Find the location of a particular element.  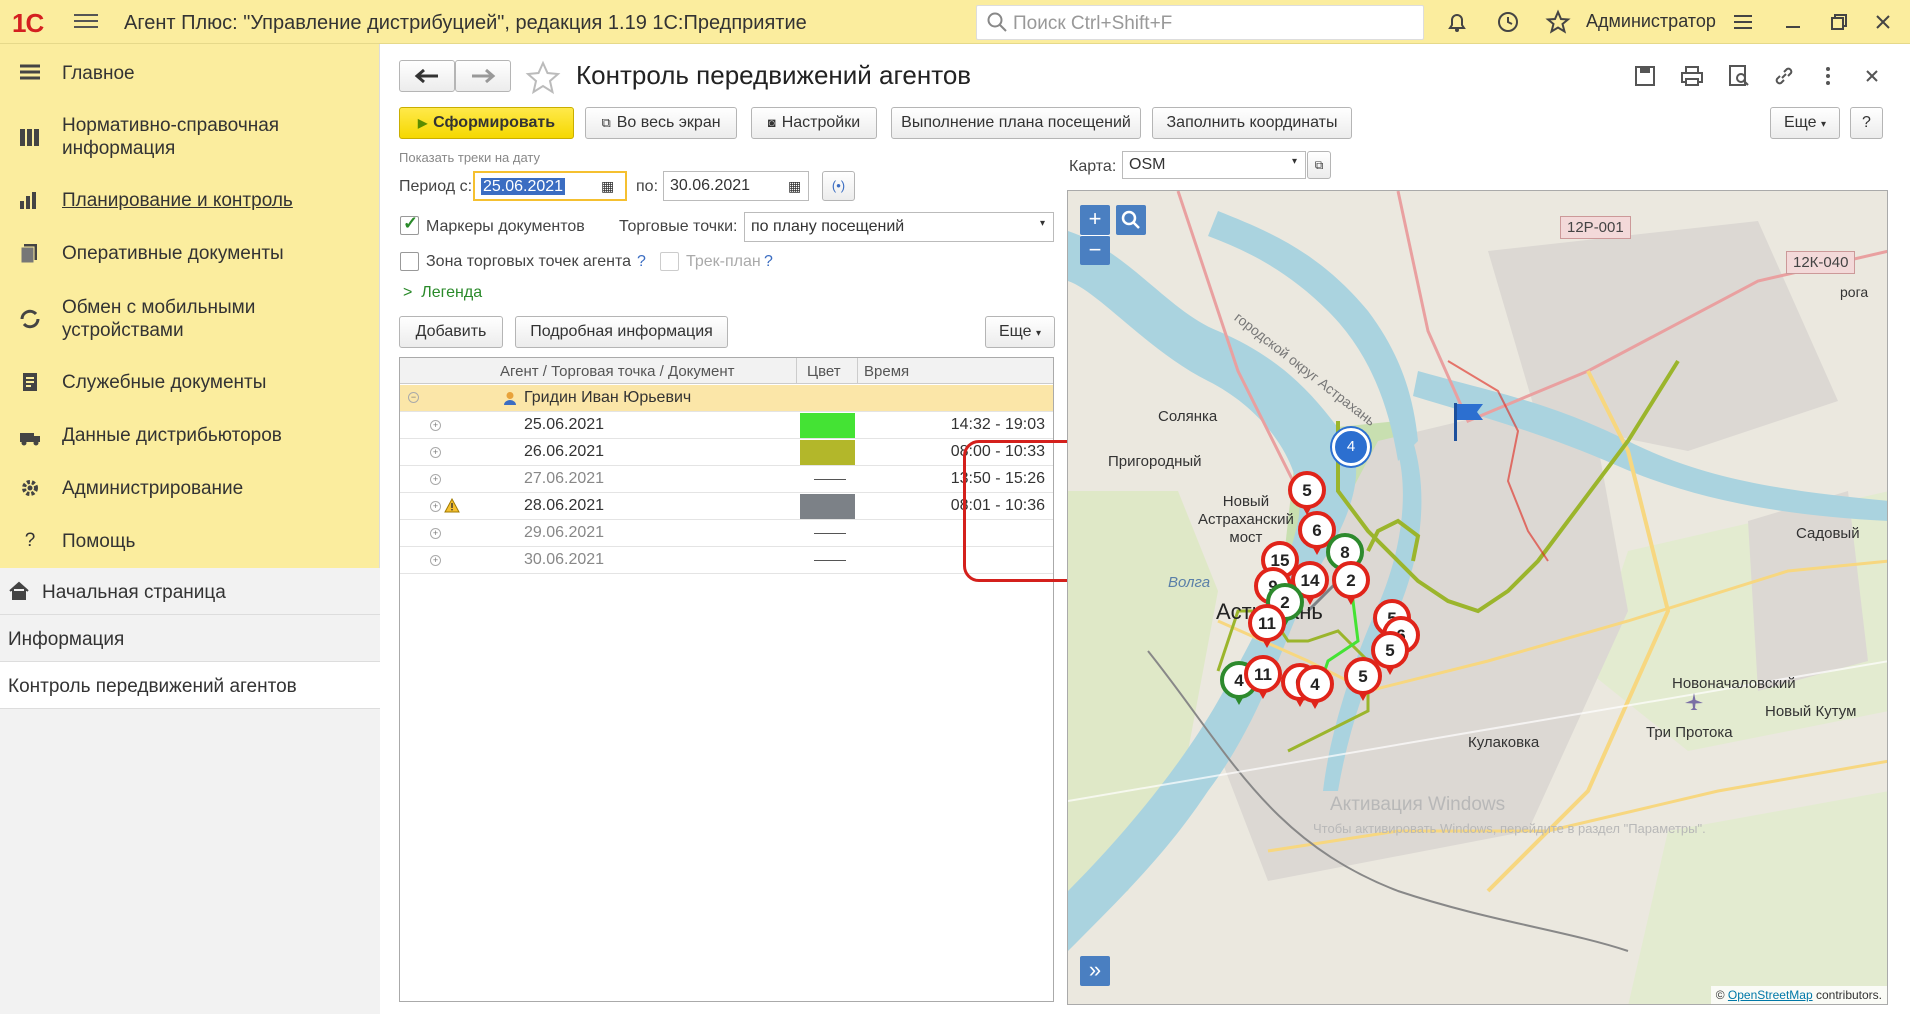

service-docs-icon is located at coordinates (30, 382).